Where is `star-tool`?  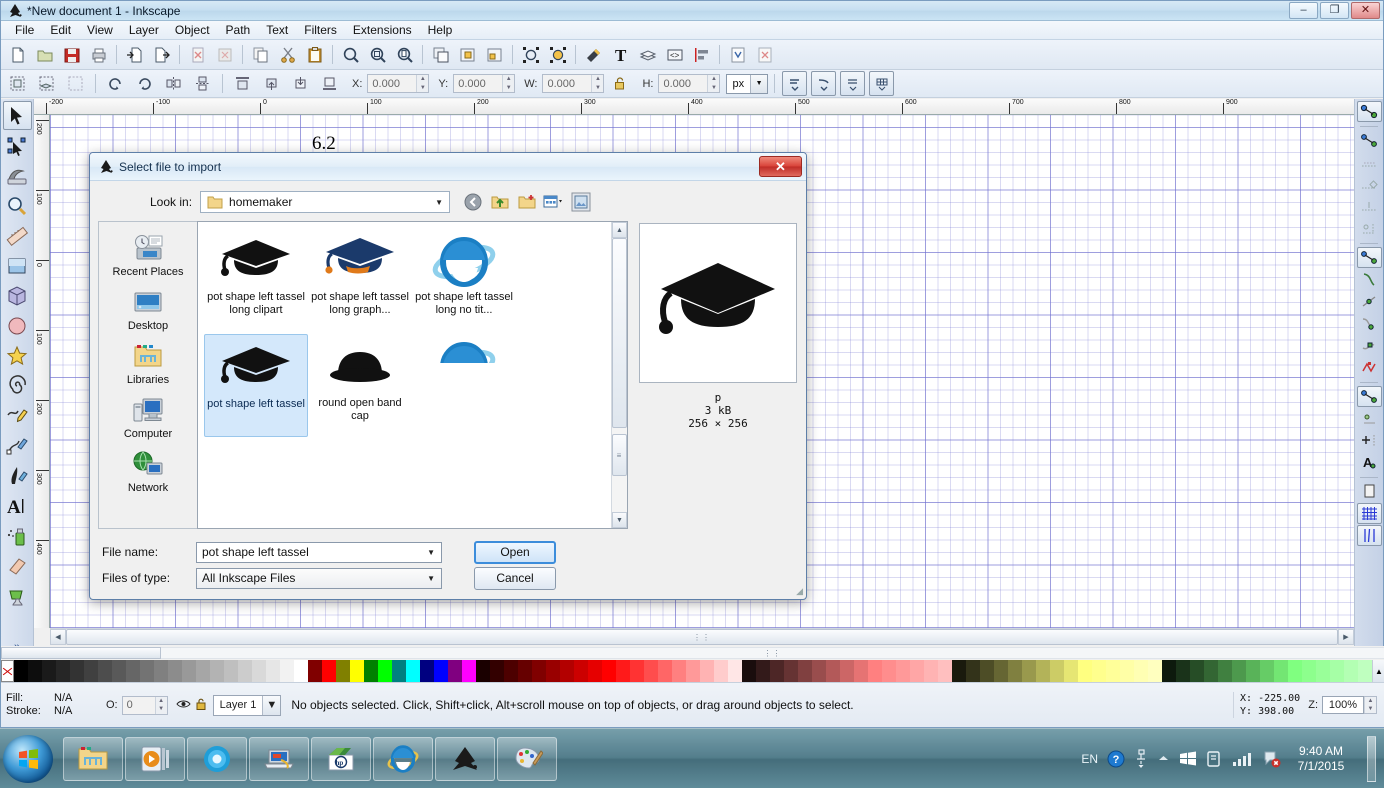
star-tool is located at coordinates (17, 355).